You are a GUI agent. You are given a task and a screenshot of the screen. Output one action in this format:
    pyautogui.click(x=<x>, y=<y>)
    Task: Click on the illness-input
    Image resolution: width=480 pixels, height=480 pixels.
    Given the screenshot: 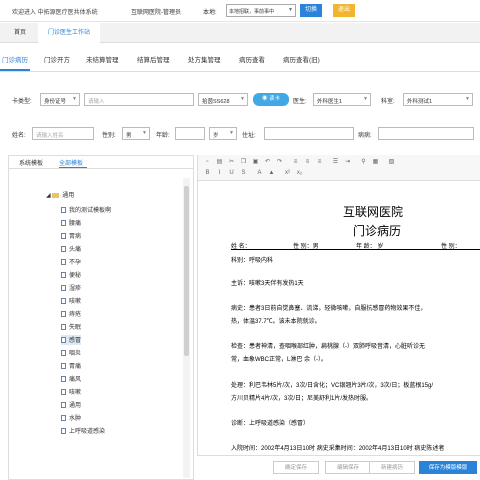 What is the action you would take?
    pyautogui.click(x=426, y=133)
    